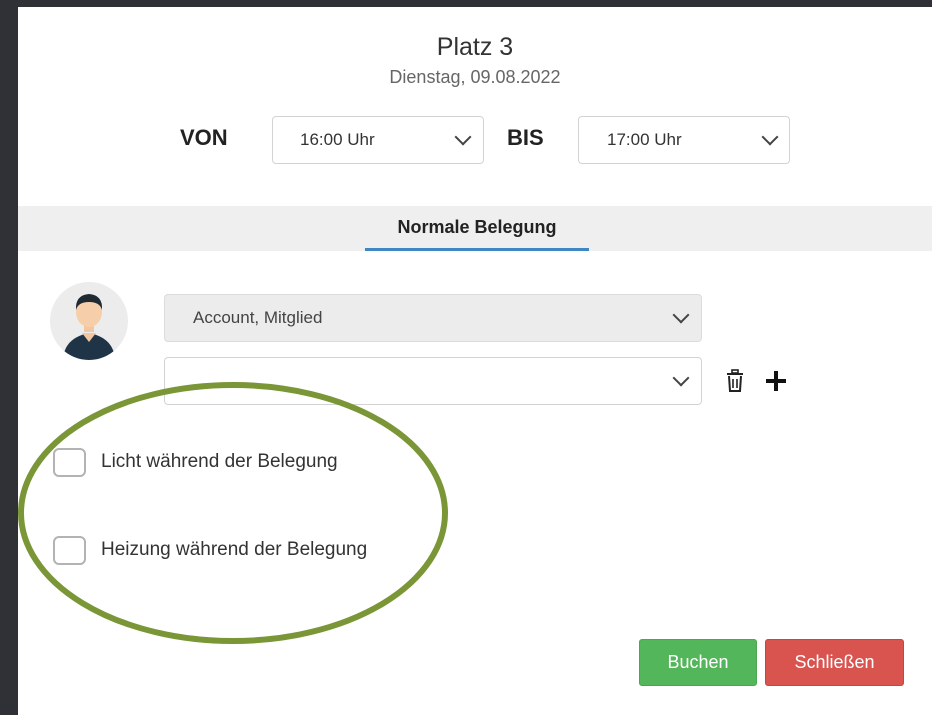  I want to click on from-label: VON, so click(204, 137).